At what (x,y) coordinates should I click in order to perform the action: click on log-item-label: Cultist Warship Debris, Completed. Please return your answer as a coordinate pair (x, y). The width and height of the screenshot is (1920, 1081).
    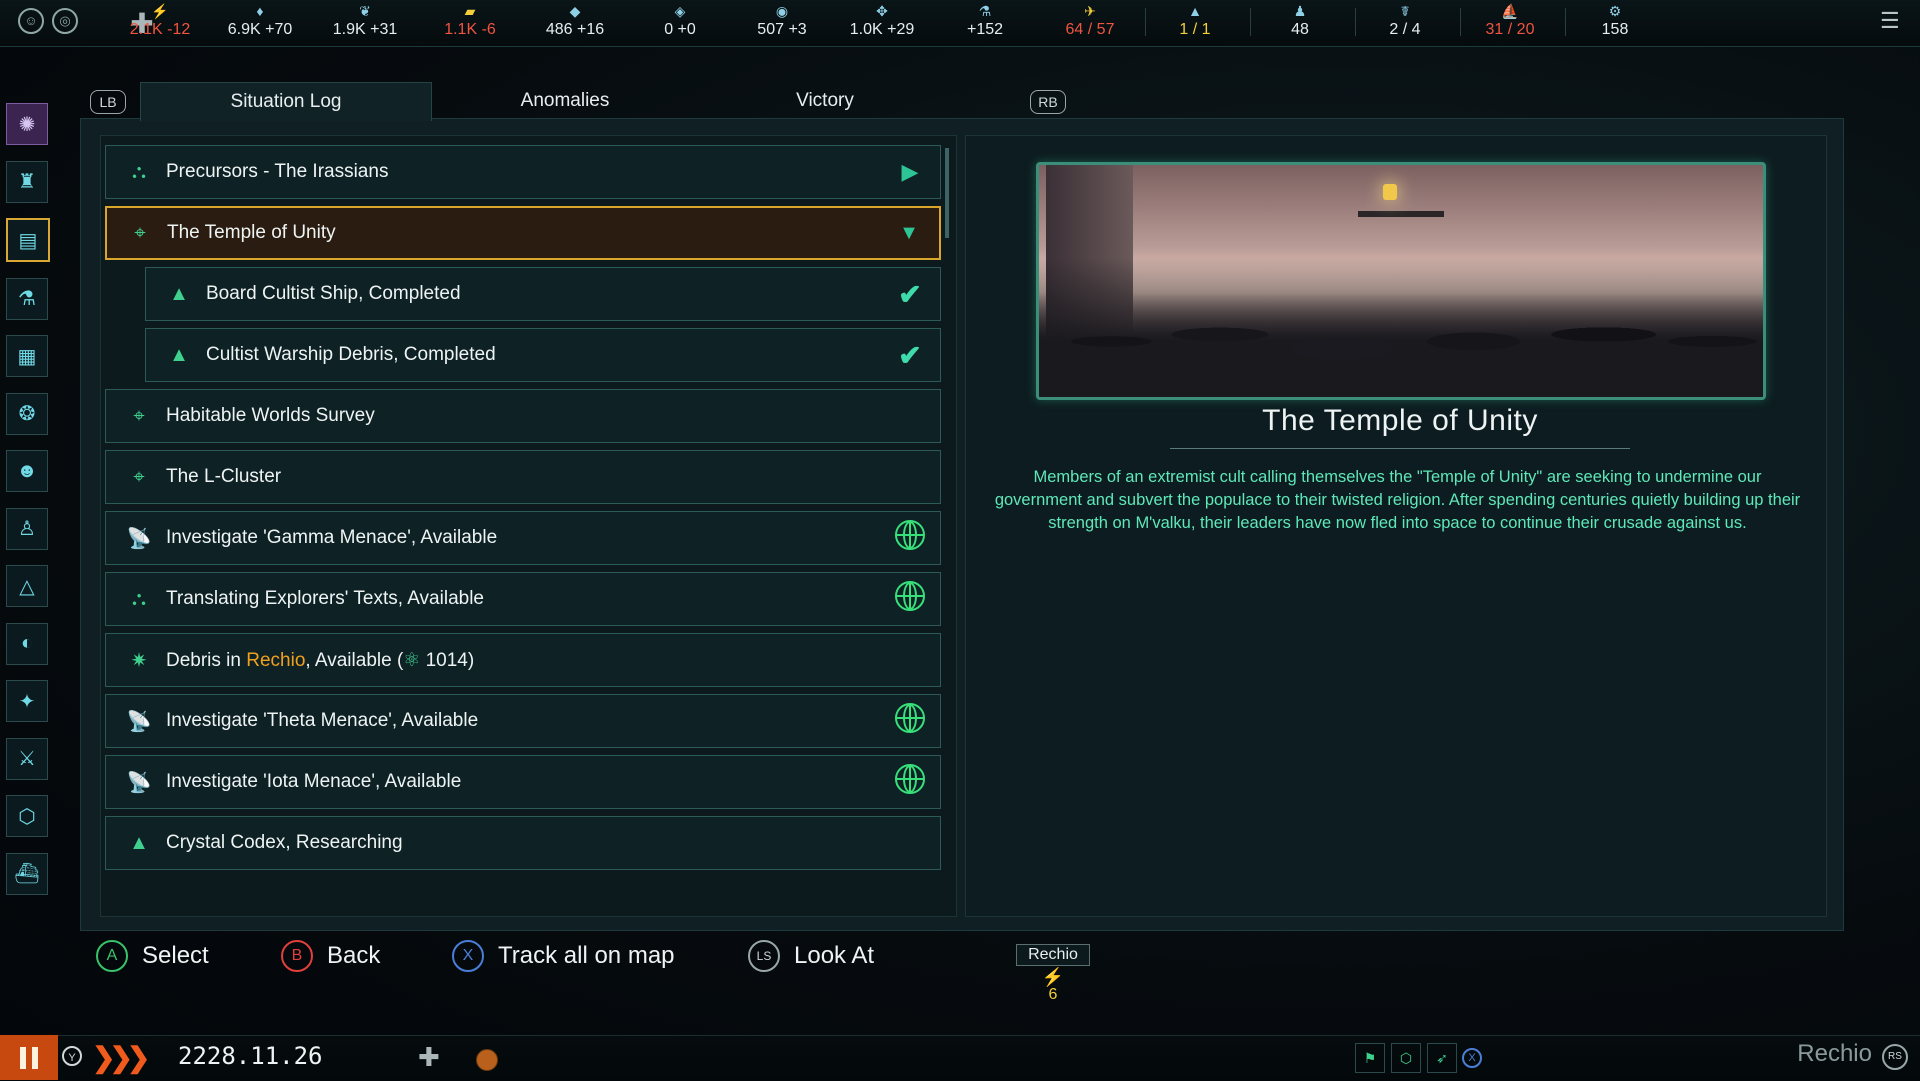
    Looking at the image, I should click on (351, 354).